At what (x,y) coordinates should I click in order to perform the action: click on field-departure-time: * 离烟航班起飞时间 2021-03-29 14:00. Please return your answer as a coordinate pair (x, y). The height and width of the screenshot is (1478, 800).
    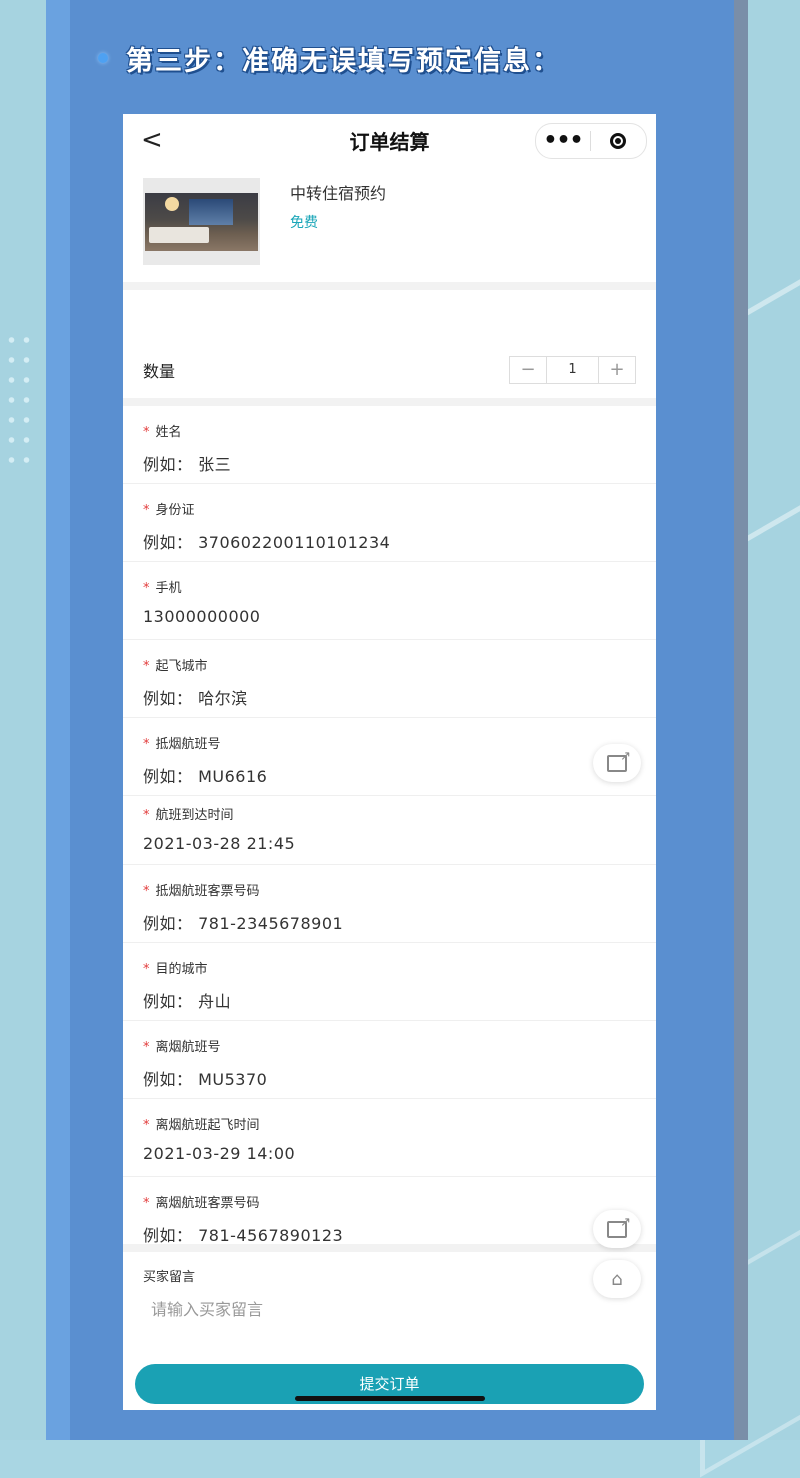
    Looking at the image, I should click on (389, 1138).